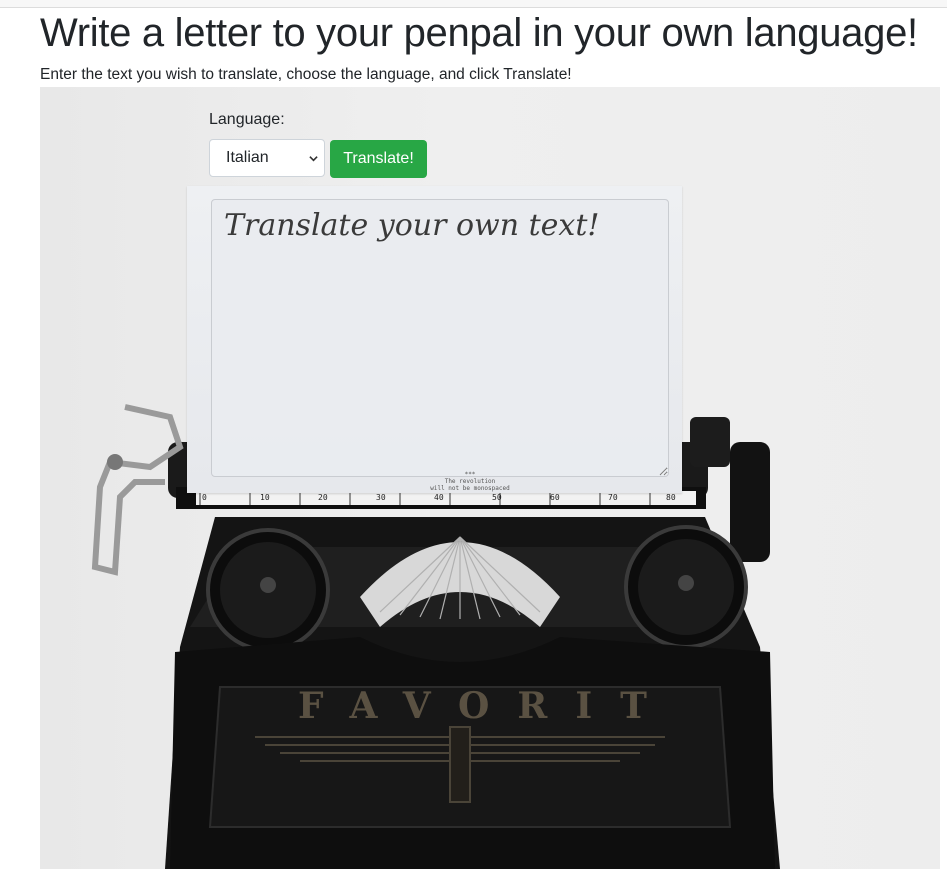 The width and height of the screenshot is (947, 869). Describe the element at coordinates (663, 471) in the screenshot. I see `resize-handle-icon` at that location.